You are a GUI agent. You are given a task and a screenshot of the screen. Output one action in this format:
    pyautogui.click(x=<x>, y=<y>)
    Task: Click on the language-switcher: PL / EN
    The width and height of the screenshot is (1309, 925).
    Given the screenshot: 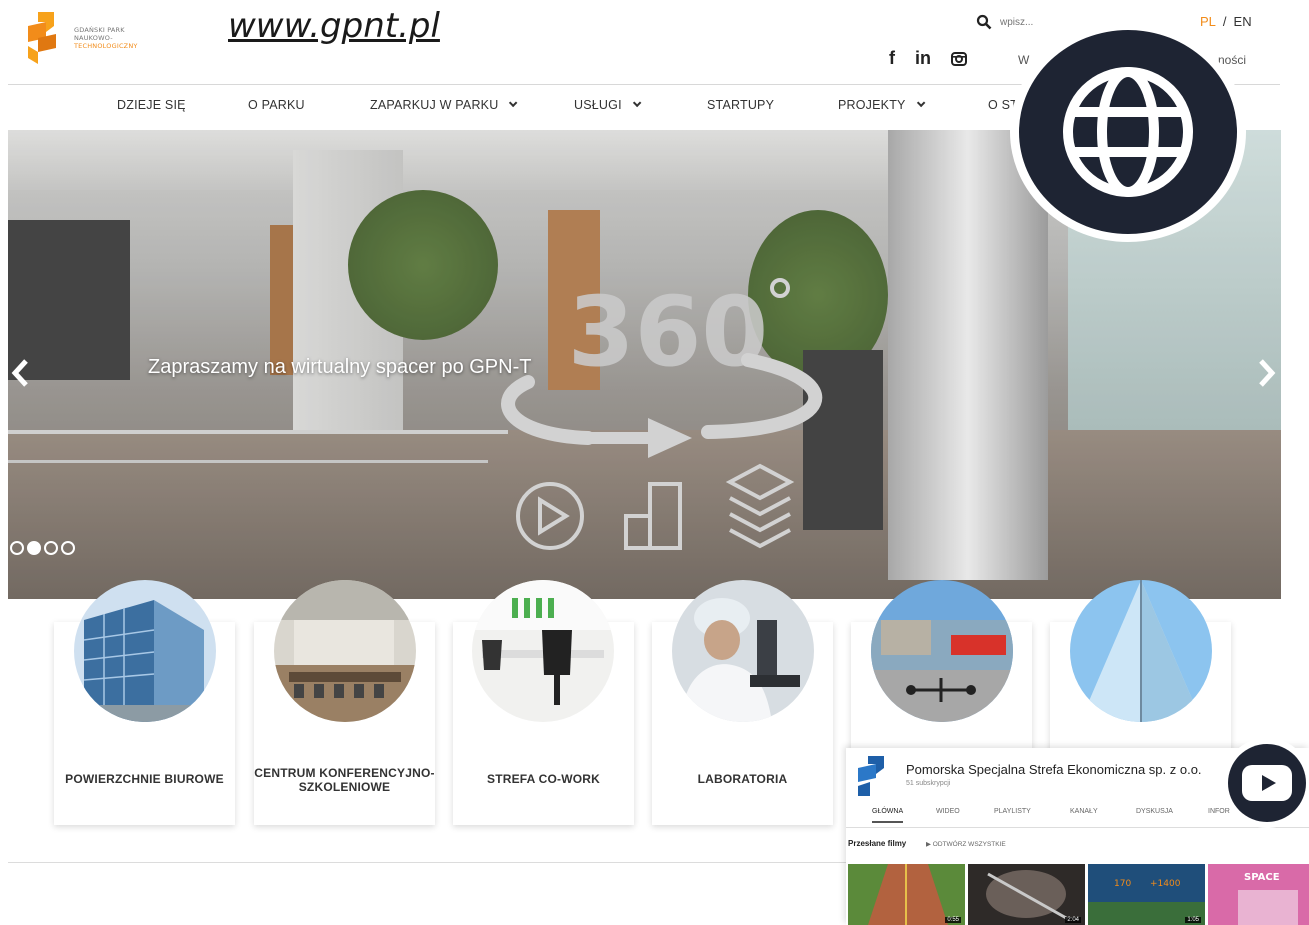 What is the action you would take?
    pyautogui.click(x=1226, y=21)
    